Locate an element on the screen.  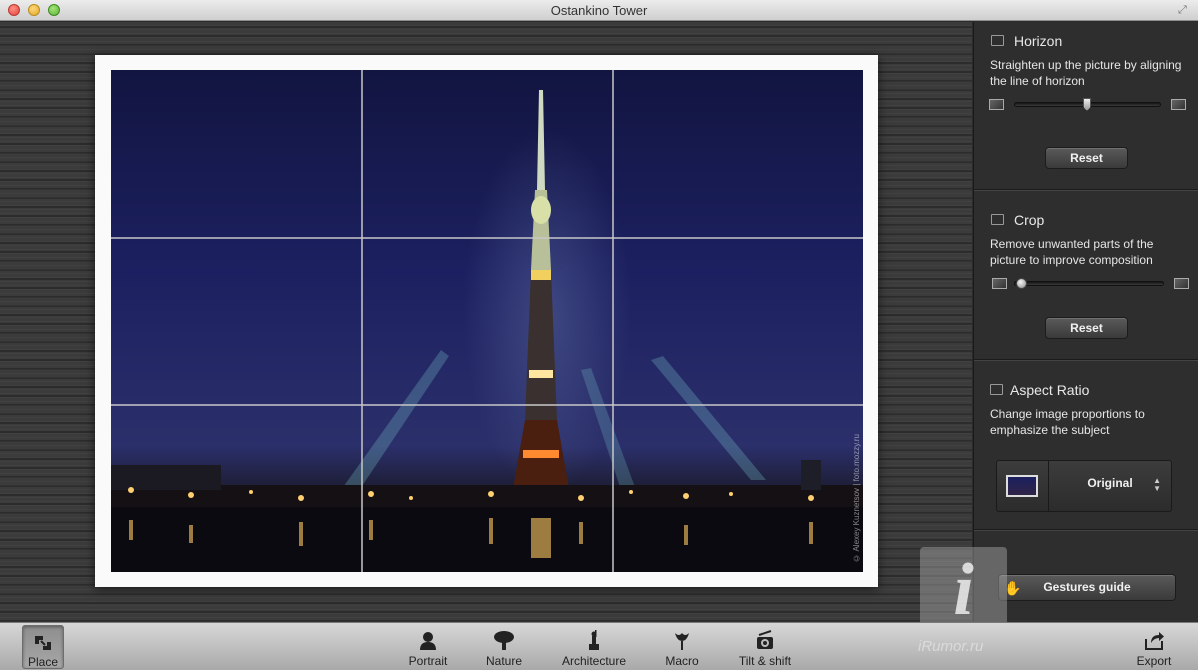
aspect-thumbnail is located at coordinates (1022, 486).